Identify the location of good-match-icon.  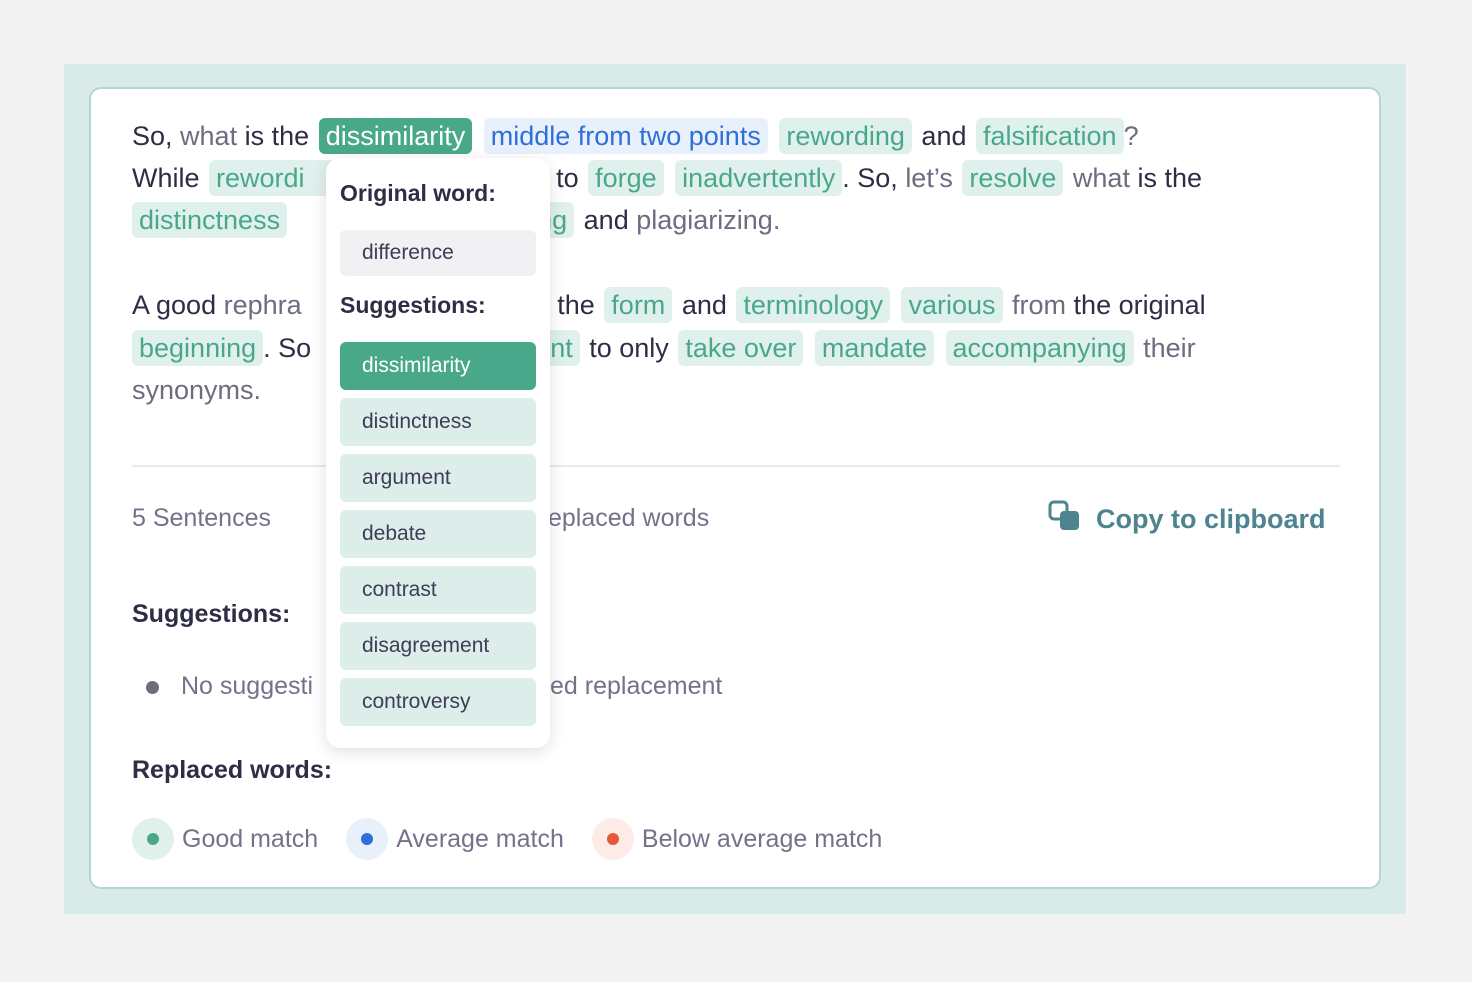
(153, 839).